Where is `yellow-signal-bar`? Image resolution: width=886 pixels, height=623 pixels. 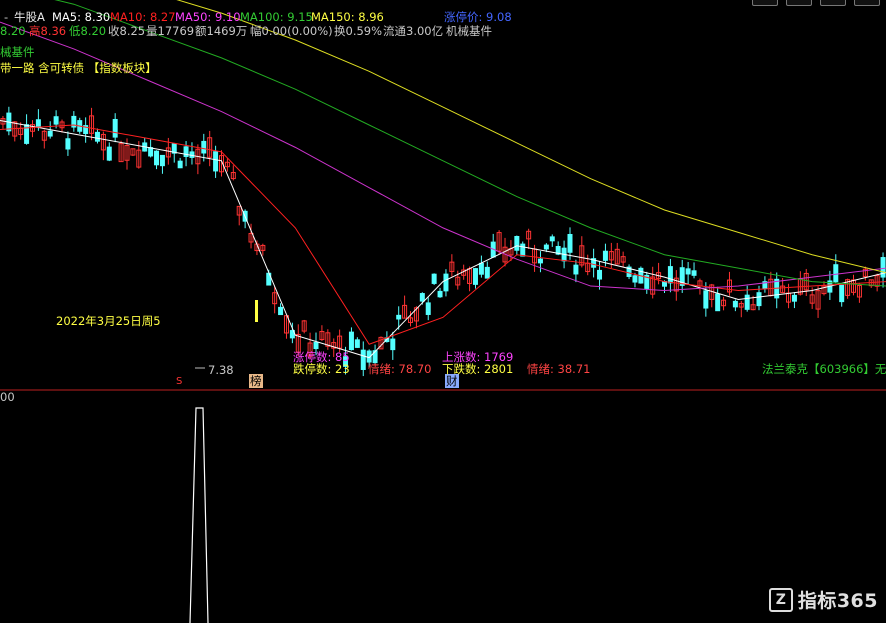
yellow-signal-bar is located at coordinates (256, 311).